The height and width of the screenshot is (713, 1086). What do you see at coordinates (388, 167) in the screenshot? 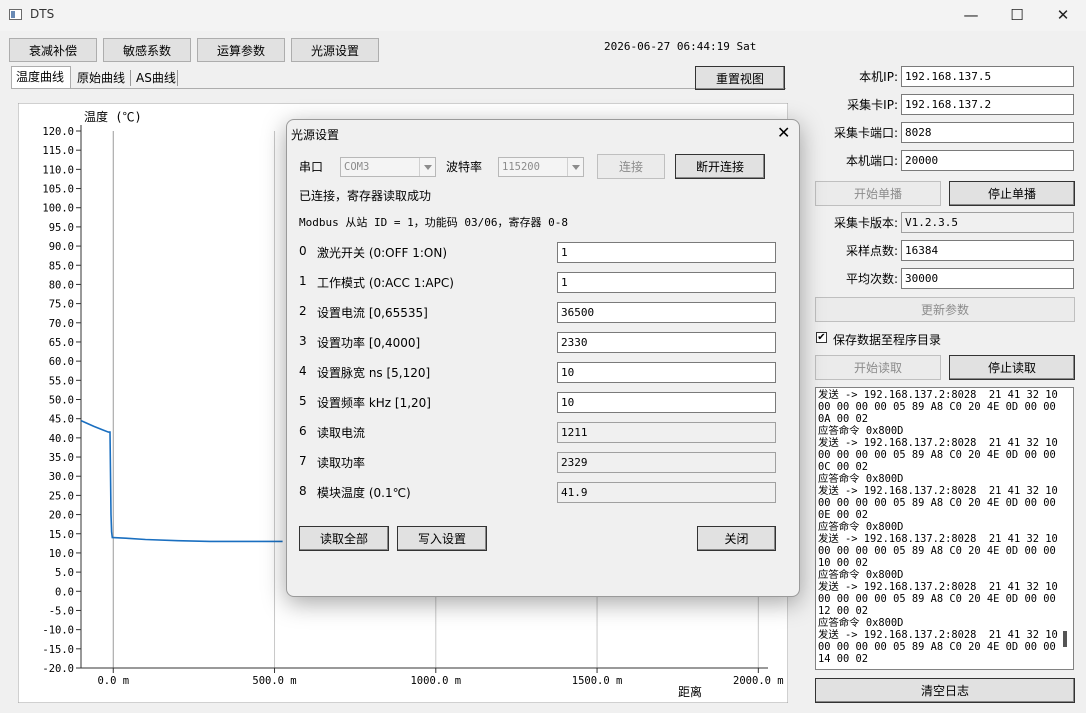
I see `serial-port-select: COM3` at bounding box center [388, 167].